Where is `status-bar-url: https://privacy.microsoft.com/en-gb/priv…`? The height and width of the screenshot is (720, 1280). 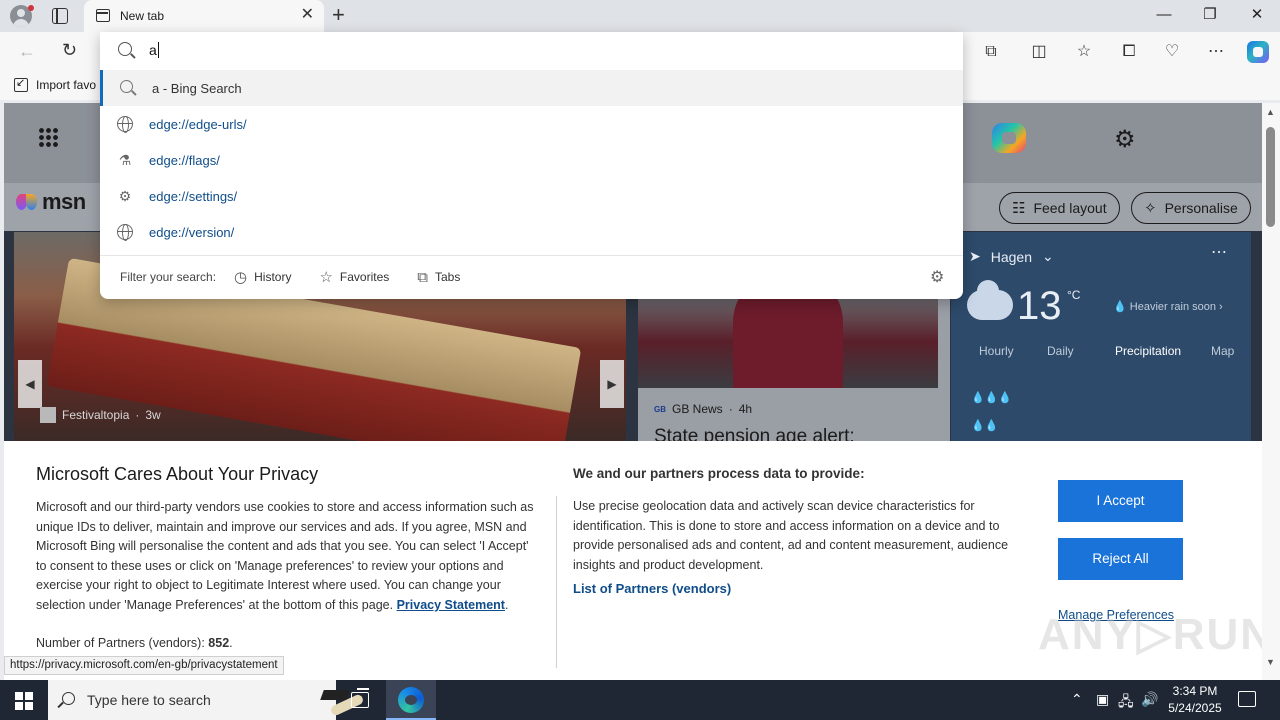 status-bar-url: https://privacy.microsoft.com/en-gb/priv… is located at coordinates (144, 665).